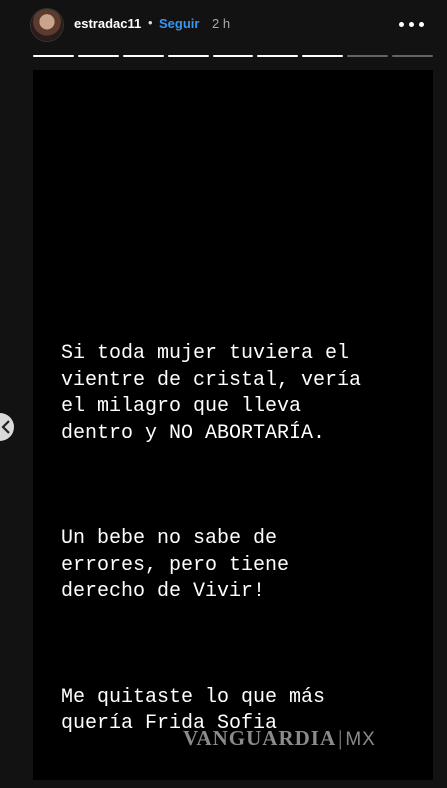  What do you see at coordinates (47, 25) in the screenshot?
I see `avatar` at bounding box center [47, 25].